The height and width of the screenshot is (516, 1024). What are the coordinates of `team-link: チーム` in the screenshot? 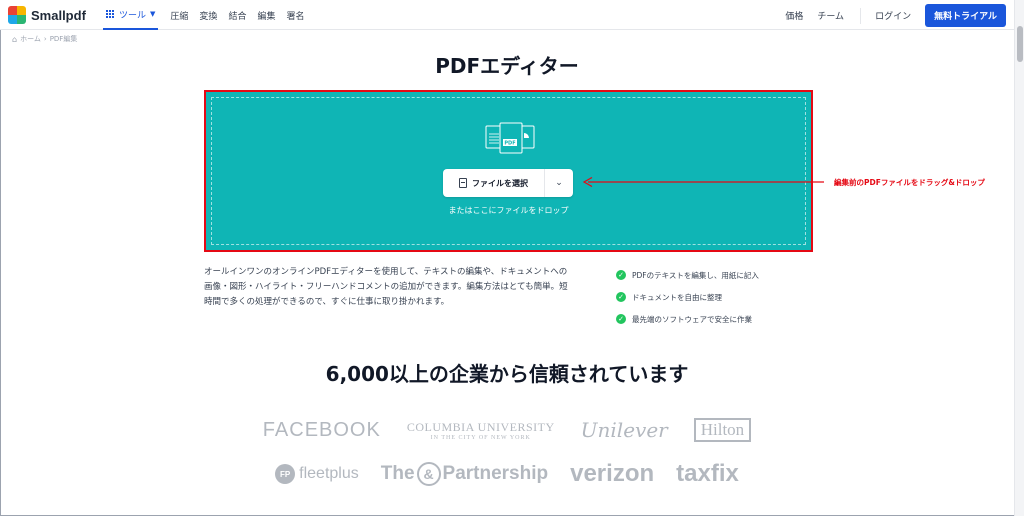 It's located at (830, 15).